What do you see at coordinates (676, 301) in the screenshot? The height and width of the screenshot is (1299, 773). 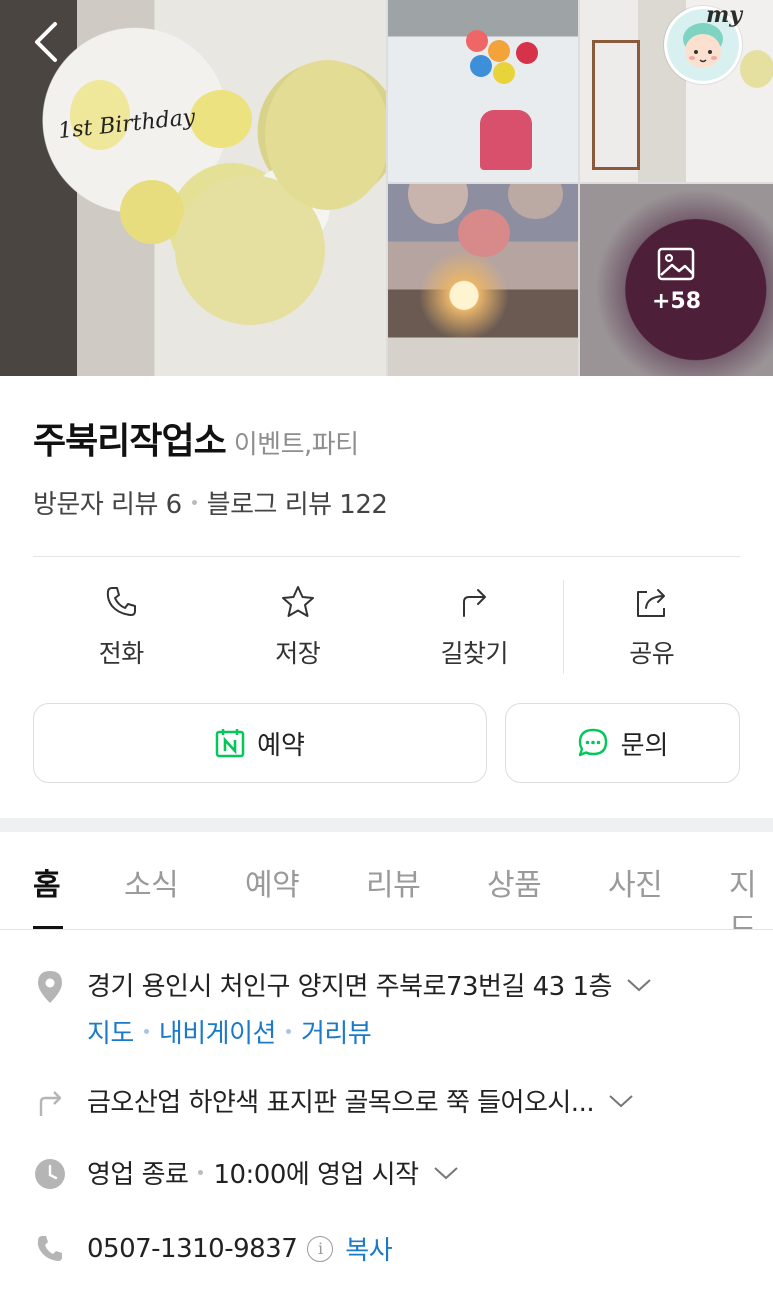 I see `more-photos-count: +58` at bounding box center [676, 301].